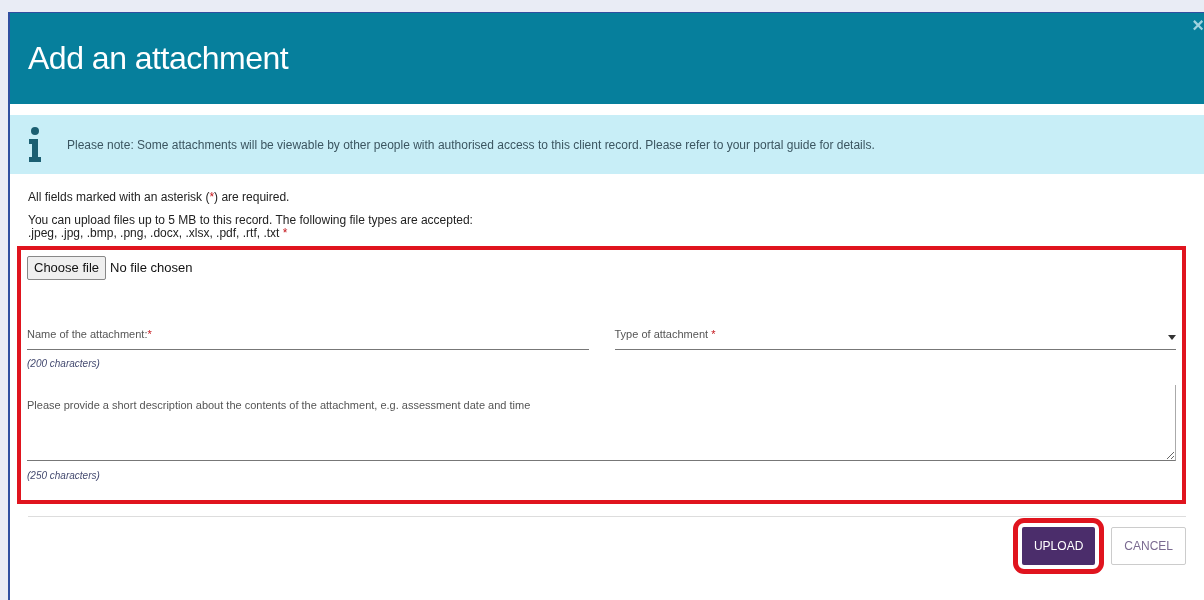  I want to click on upload-info-text: You can upload files up to 5 MB to this record. The following file types are accepted: .jpeg, .jpg, .bmp, .png, .docx, .xlsx, .pdf, .rtf, .txt *, so click(251, 227).